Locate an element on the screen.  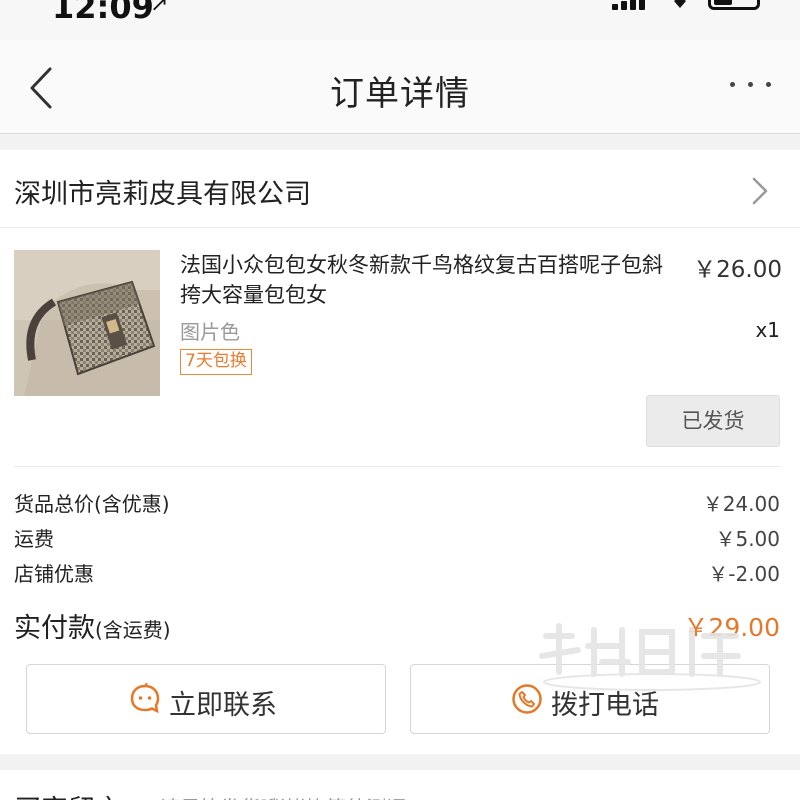
shop-name: 深圳市亮莉皮具有限公司 is located at coordinates (162, 194).